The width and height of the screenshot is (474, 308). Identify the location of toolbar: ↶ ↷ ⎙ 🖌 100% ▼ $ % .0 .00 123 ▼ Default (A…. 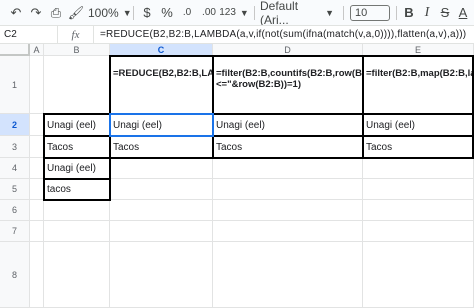
(237, 13).